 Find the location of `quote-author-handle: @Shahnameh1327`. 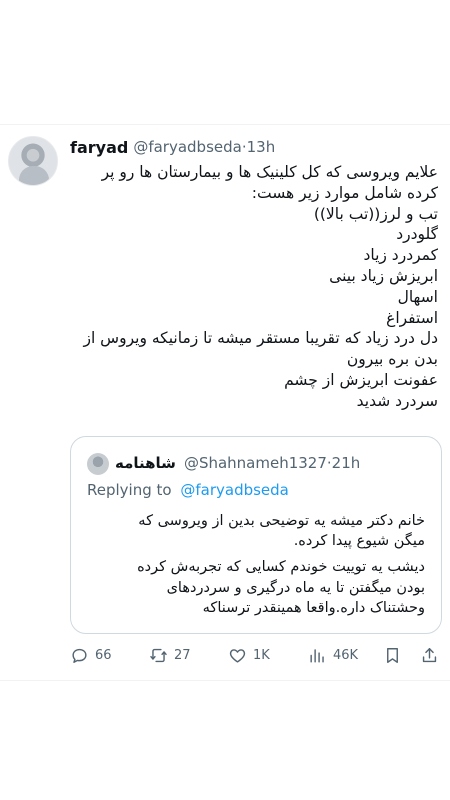

quote-author-handle: @Shahnameh1327 is located at coordinates (255, 463).